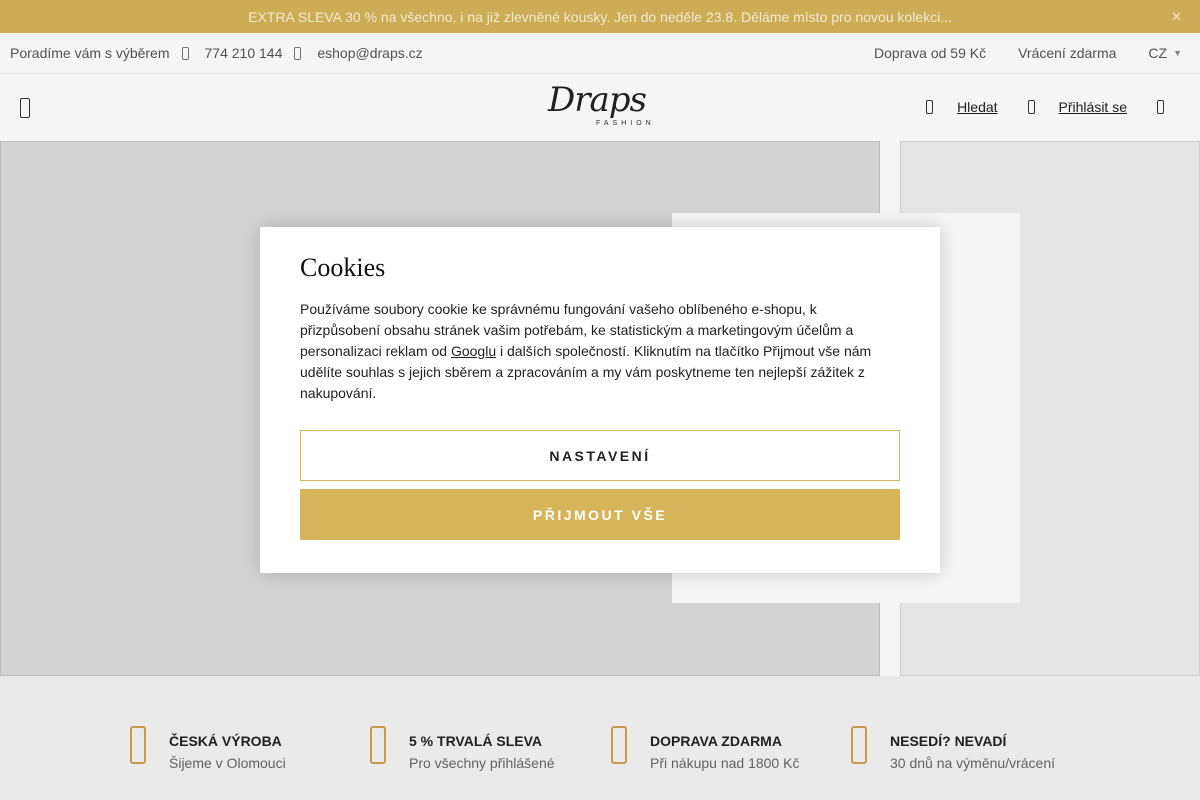 The width and height of the screenshot is (1200, 800). What do you see at coordinates (600, 514) in the screenshot?
I see `accept-all-button: PŘIJMOUT VŠE` at bounding box center [600, 514].